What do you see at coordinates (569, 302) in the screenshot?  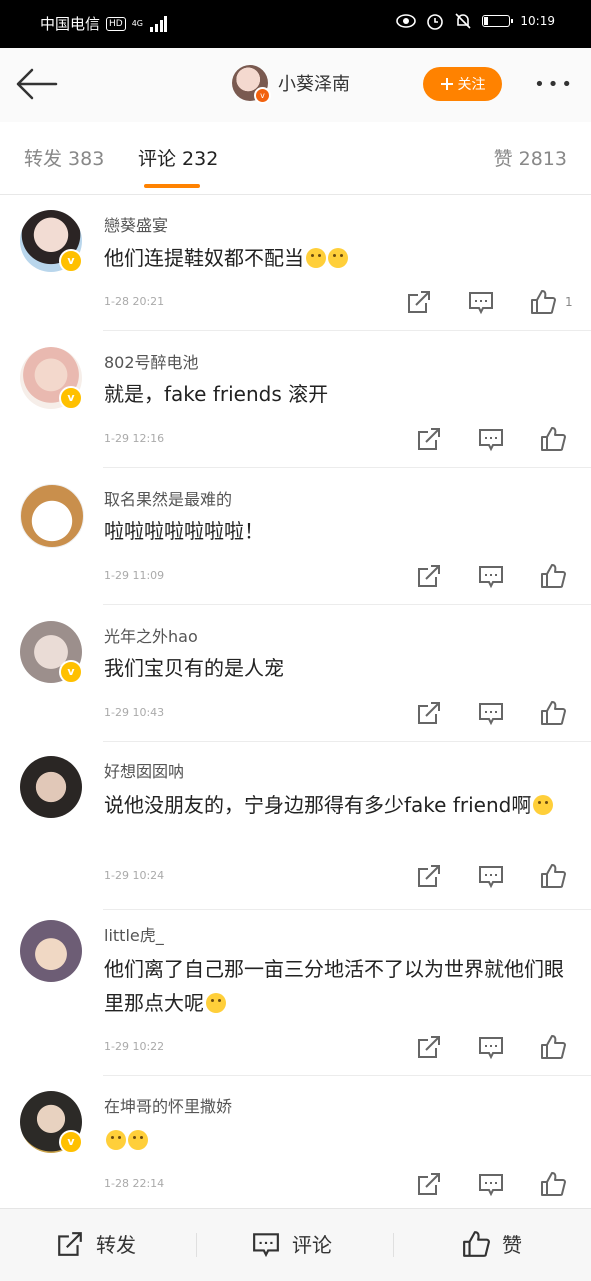 I see `like-count: 1` at bounding box center [569, 302].